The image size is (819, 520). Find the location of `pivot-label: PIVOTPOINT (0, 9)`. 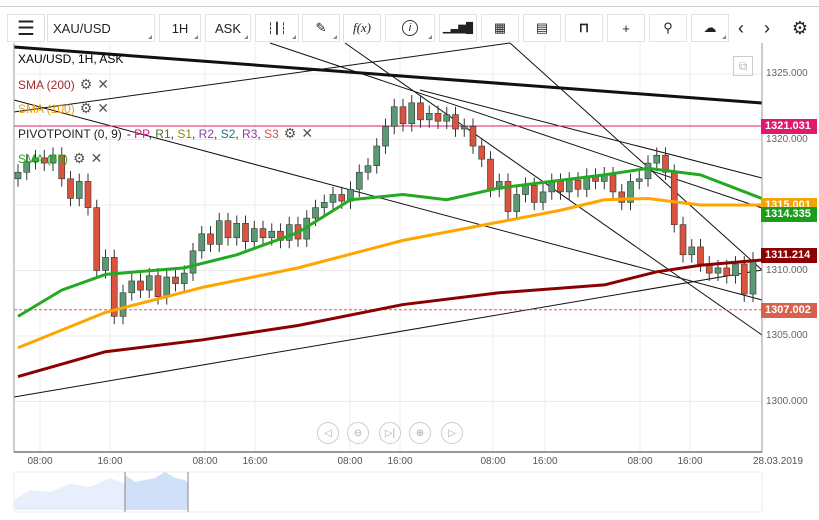

pivot-label: PIVOTPOINT (0, 9) is located at coordinates (70, 133).